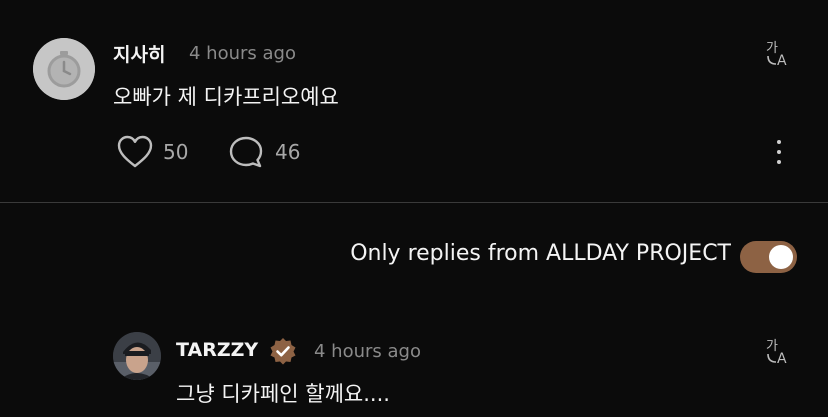 This screenshot has width=828, height=417. I want to click on verified-badge, so click(283, 351).